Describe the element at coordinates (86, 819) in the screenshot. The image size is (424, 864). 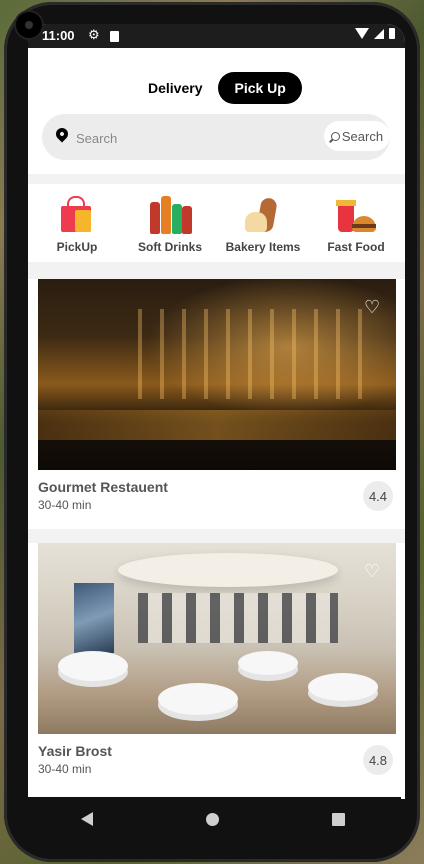
I see `back-icon` at that location.